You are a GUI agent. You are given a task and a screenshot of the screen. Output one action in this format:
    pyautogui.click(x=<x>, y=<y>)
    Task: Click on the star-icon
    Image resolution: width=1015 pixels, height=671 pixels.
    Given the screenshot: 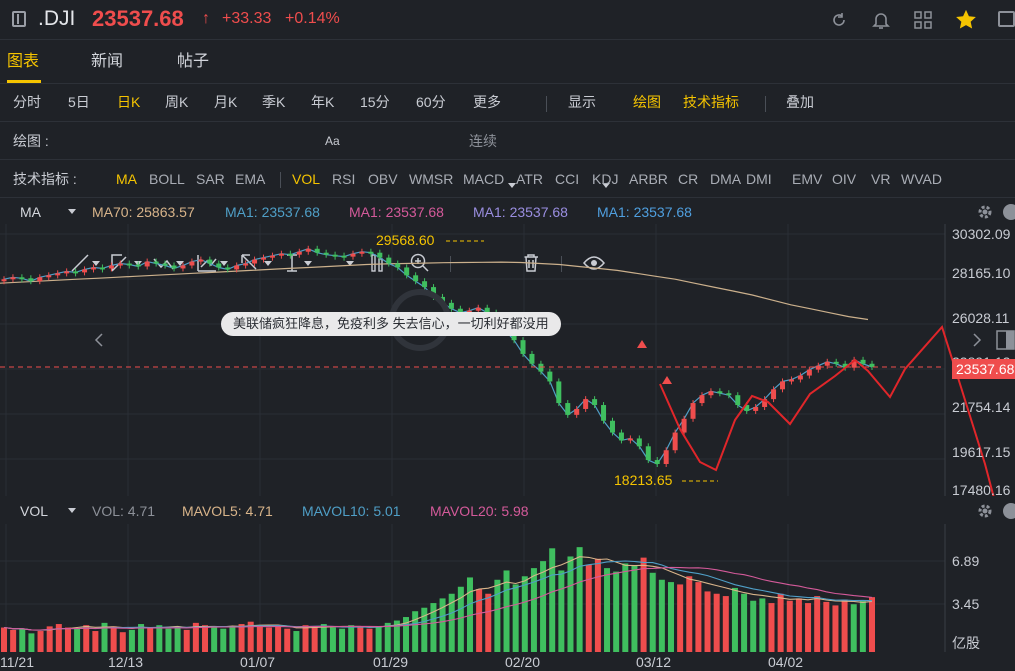 What is the action you would take?
    pyautogui.click(x=966, y=19)
    